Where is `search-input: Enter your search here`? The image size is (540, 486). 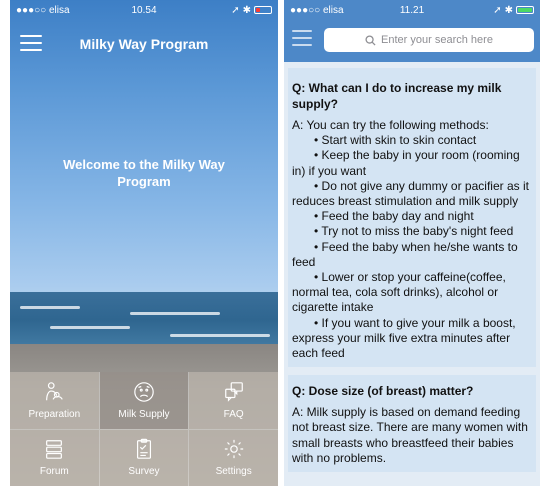 search-input: Enter your search here is located at coordinates (429, 40).